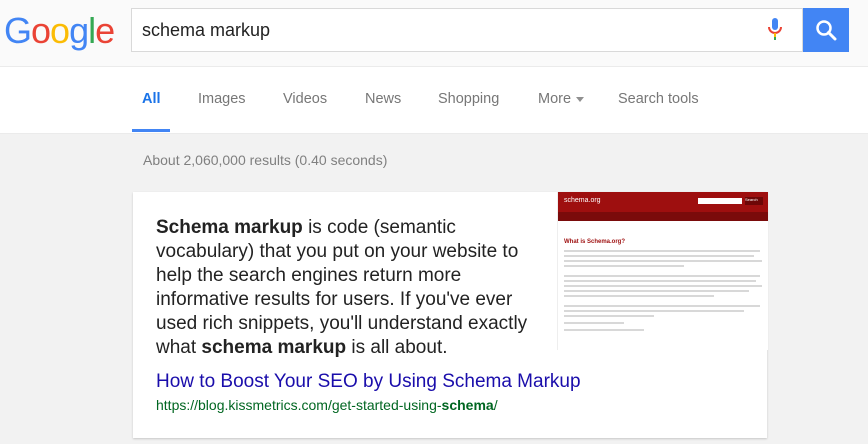 The height and width of the screenshot is (444, 868). I want to click on logo-letter: G, so click(18, 30).